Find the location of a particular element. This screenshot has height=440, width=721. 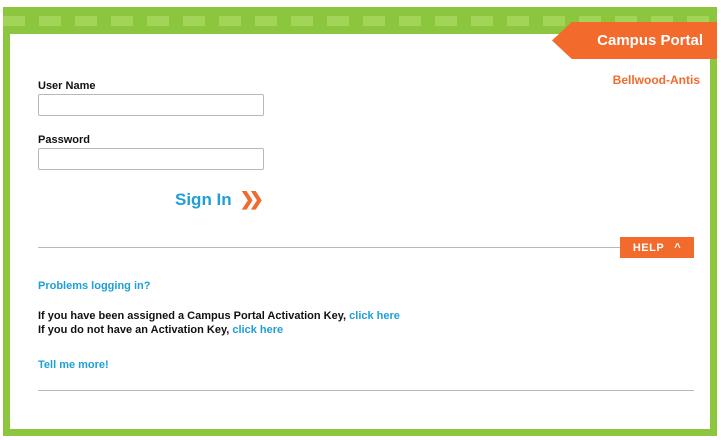

tell-me-more-link: Tell me more! is located at coordinates (73, 365).